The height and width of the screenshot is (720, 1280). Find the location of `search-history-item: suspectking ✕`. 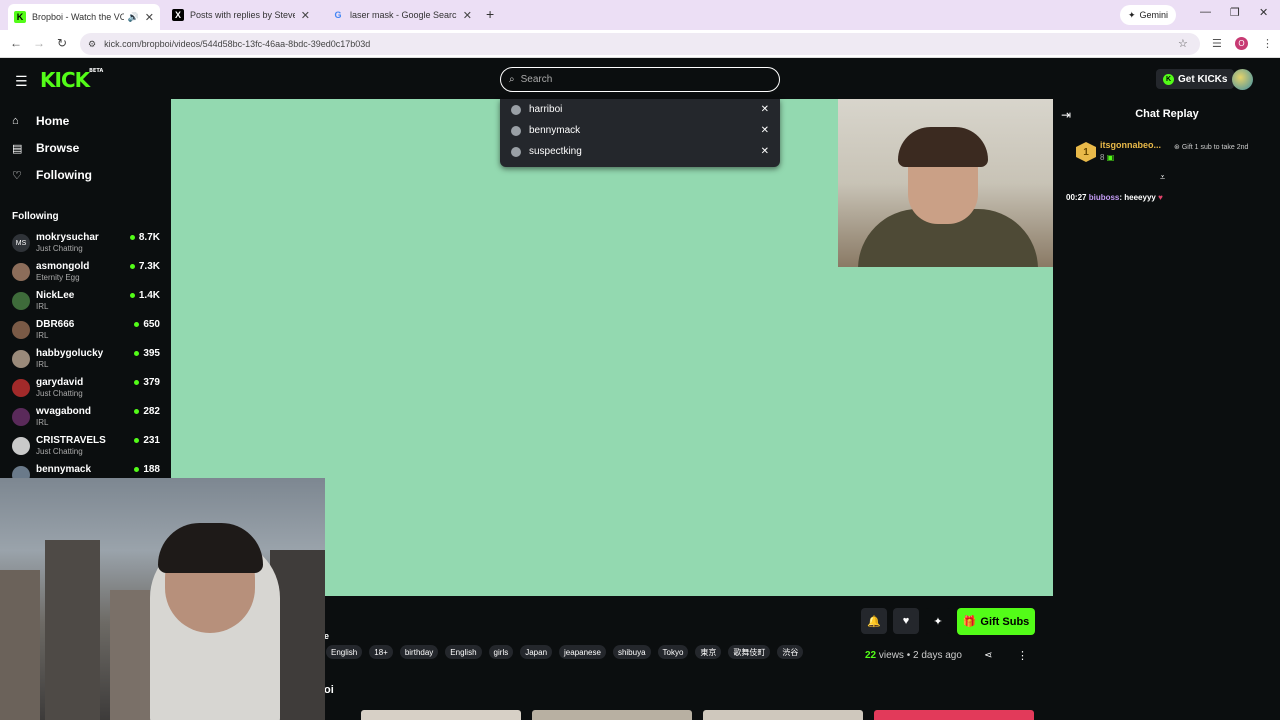

search-history-item: suspectking ✕ is located at coordinates (640, 151).